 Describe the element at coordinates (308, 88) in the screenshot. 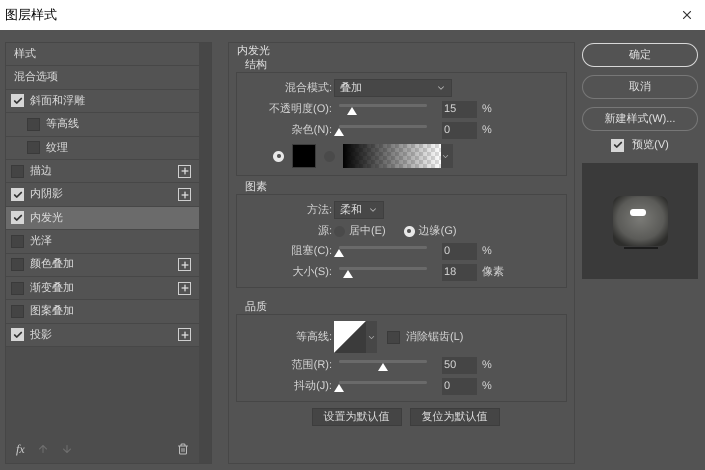

I see `field-label: 混合模式:` at that location.